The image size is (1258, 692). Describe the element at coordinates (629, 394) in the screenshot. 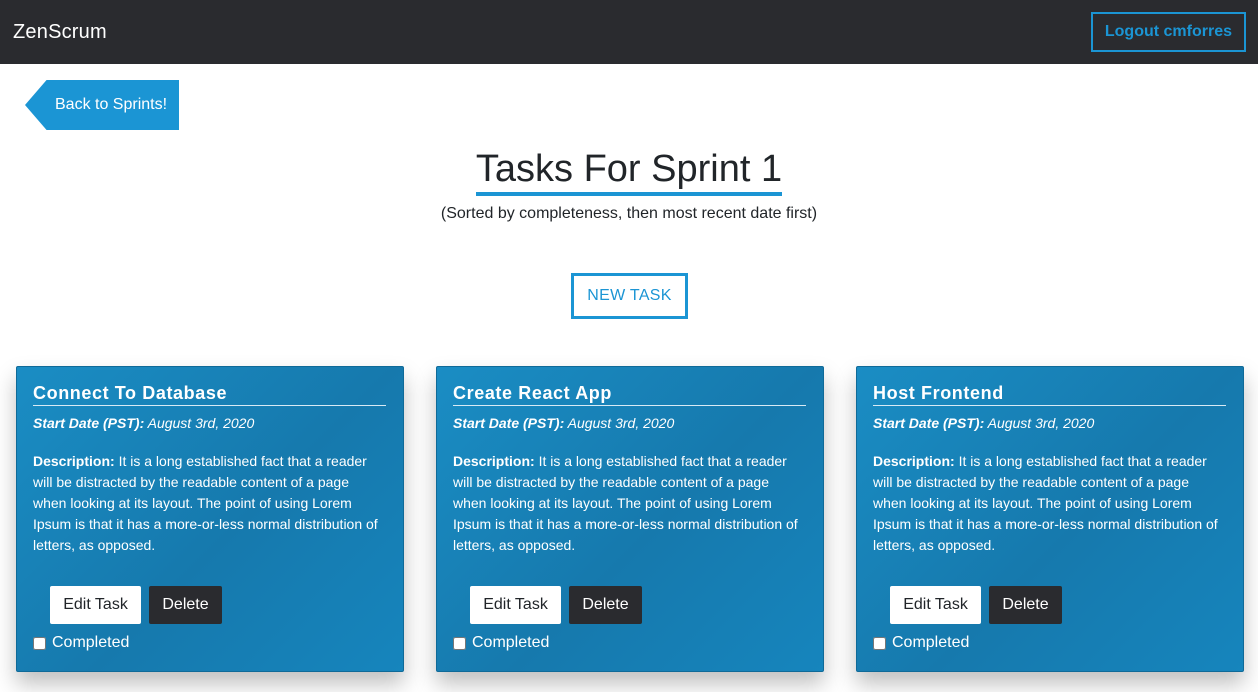

I see `task-title: Create React App` at that location.